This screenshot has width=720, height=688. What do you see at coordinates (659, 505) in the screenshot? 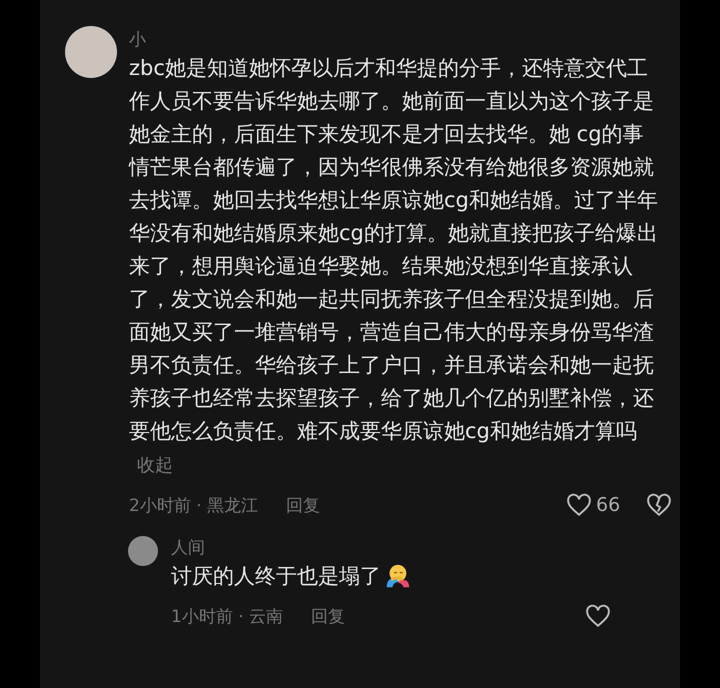
I see `broken-heart-icon` at bounding box center [659, 505].